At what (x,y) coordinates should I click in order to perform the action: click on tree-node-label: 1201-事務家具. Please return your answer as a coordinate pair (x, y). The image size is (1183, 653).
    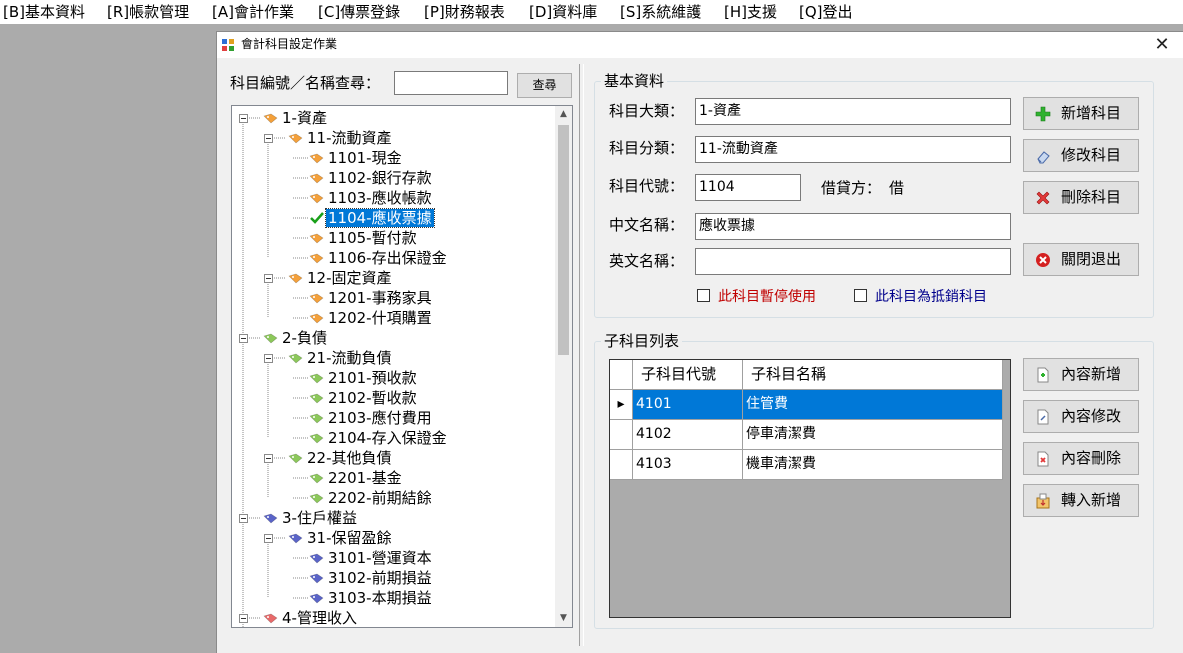
    Looking at the image, I should click on (380, 298).